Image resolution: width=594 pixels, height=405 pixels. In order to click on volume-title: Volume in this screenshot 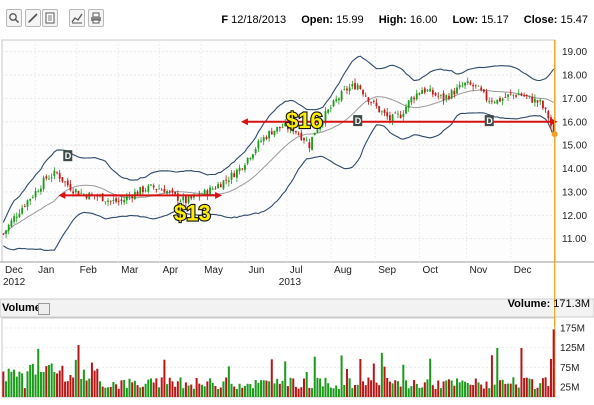, I will do `click(21, 308)`.